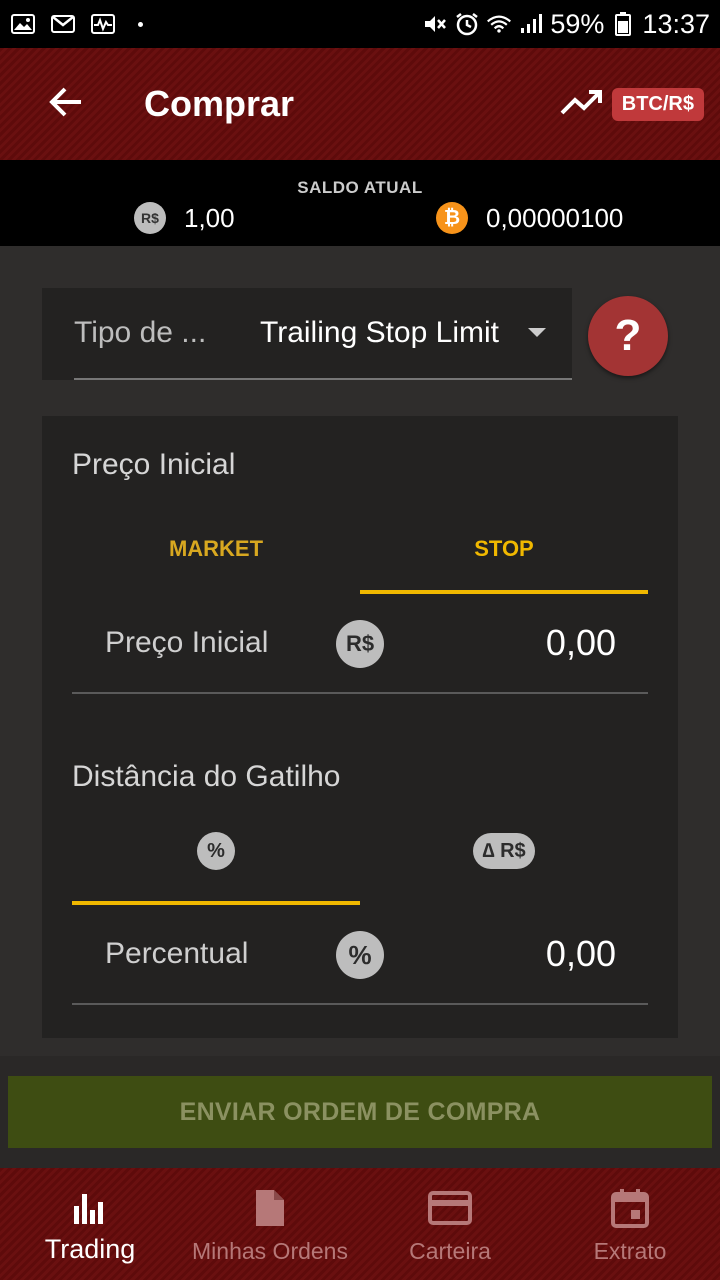  I want to click on initial-price-label: Preço Inicial, so click(187, 642).